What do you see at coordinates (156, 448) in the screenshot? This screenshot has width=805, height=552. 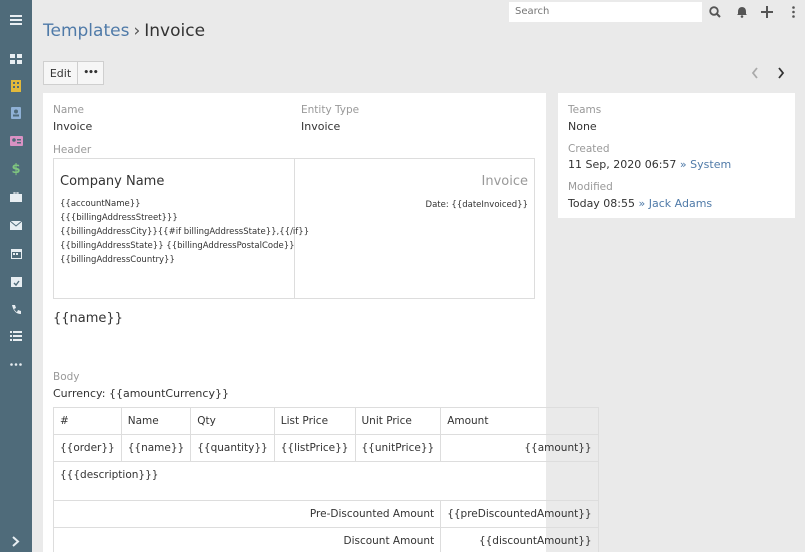 I see `table-cell: {{name}}` at bounding box center [156, 448].